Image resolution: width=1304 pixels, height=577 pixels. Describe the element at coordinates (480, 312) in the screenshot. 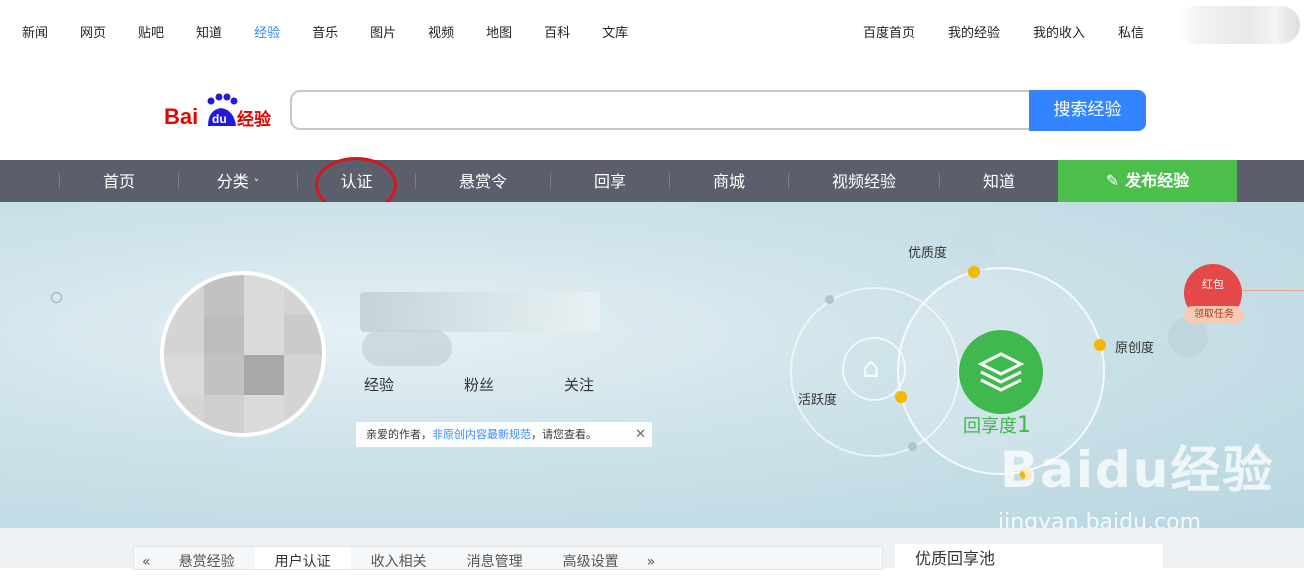

I see `username-blurred` at that location.